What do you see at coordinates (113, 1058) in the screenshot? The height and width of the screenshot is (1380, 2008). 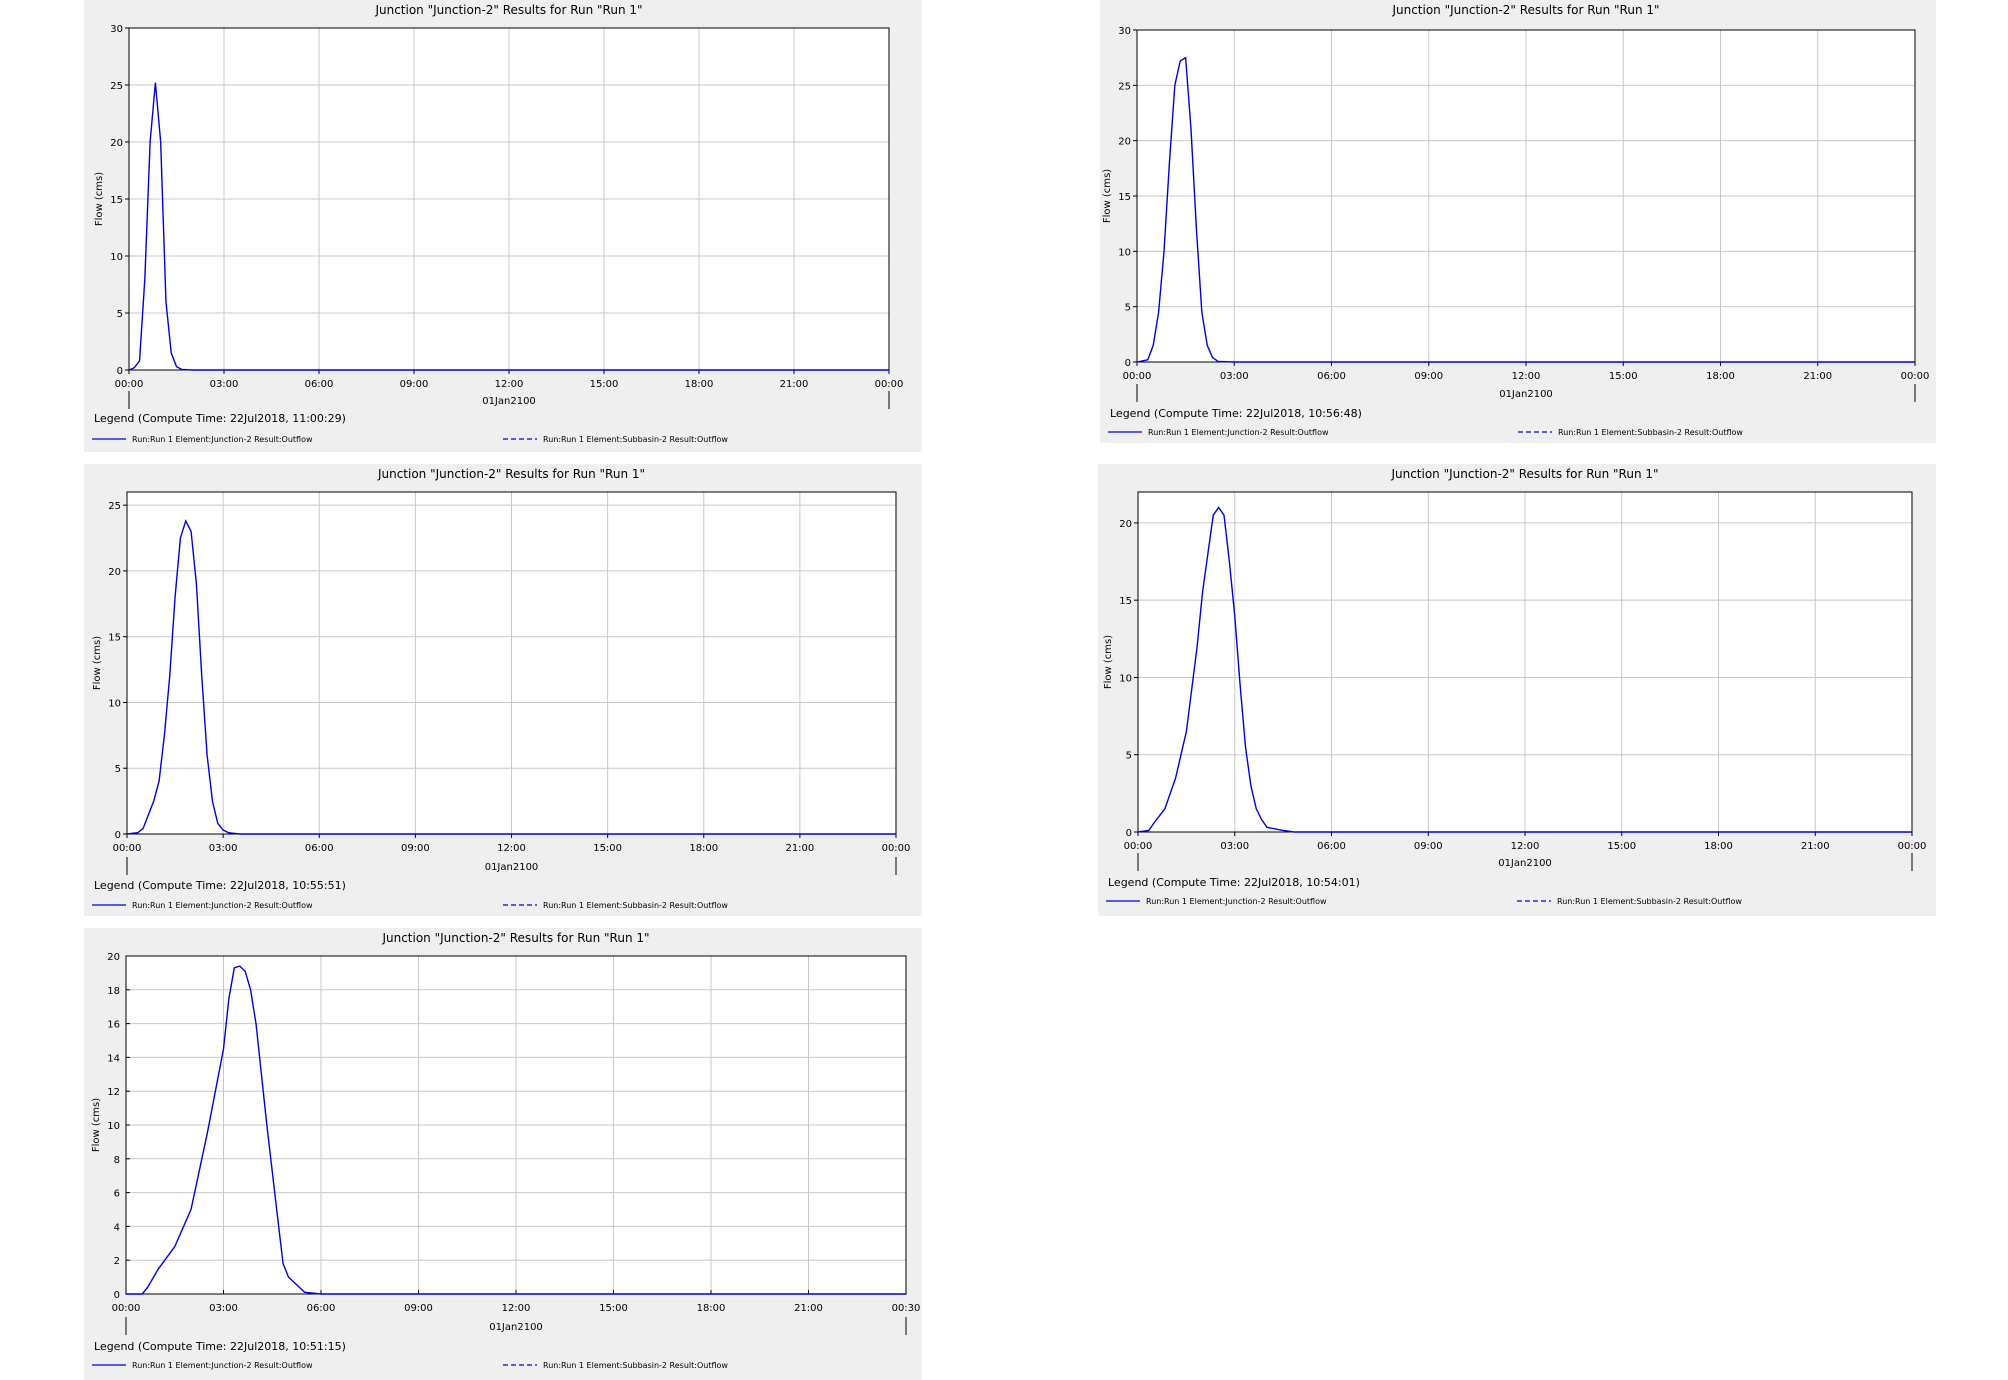 I see `y-tick-label: 14` at bounding box center [113, 1058].